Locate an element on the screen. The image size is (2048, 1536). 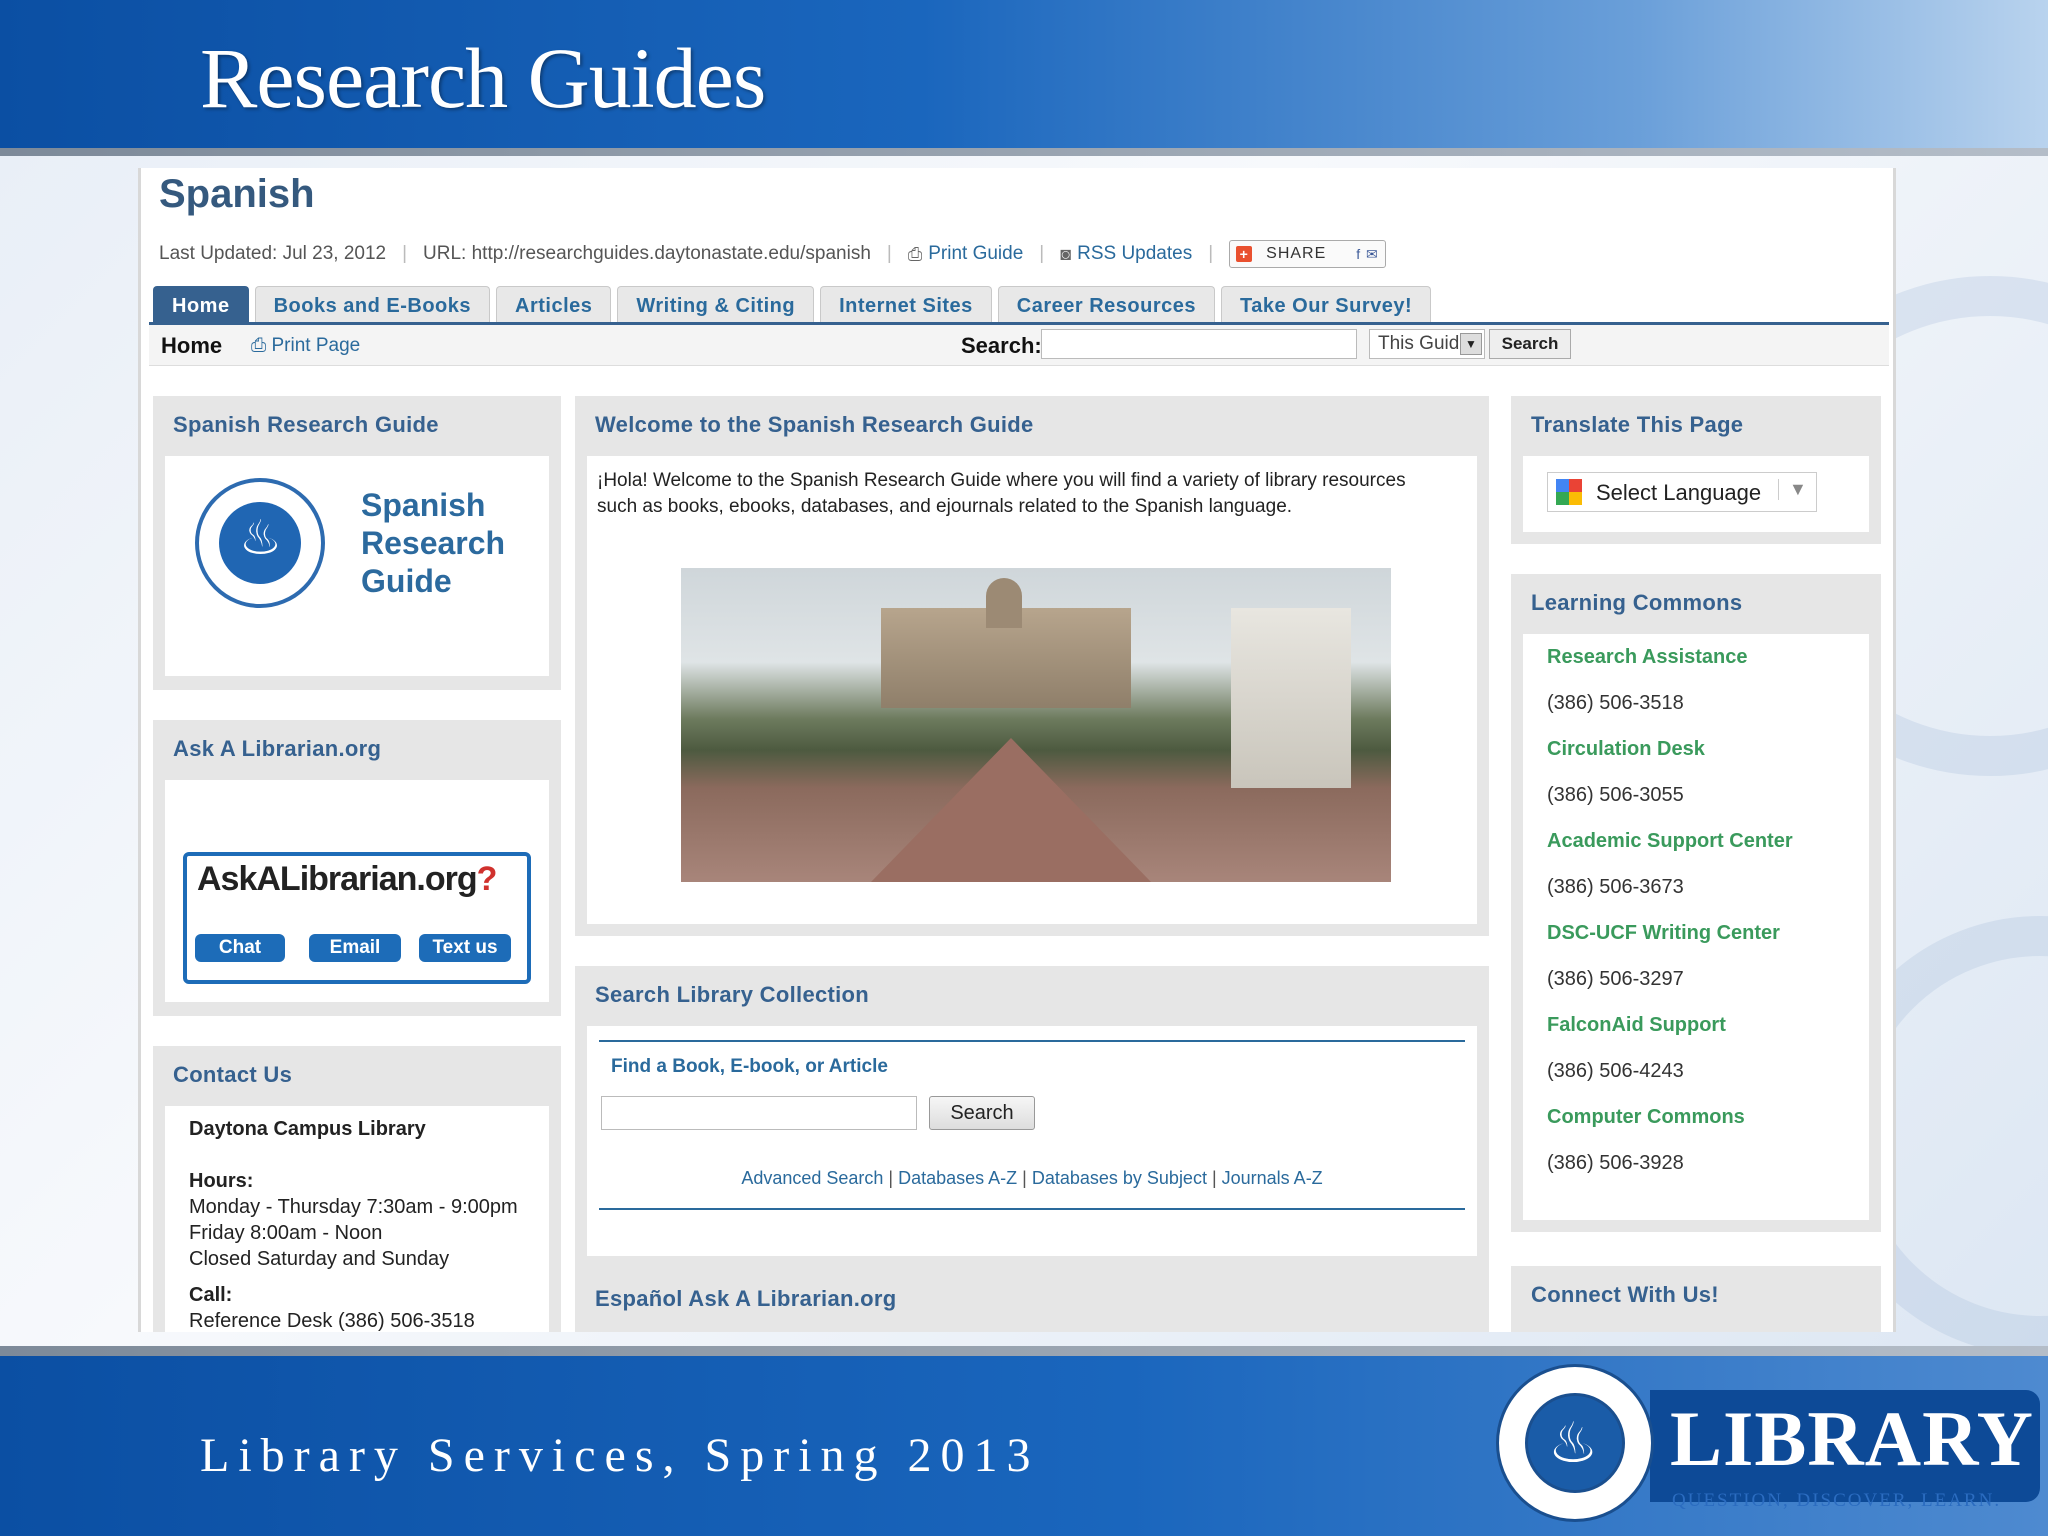
lc-link-writing-center: DSC-UCF Writing Center is located at coordinates (1663, 933).